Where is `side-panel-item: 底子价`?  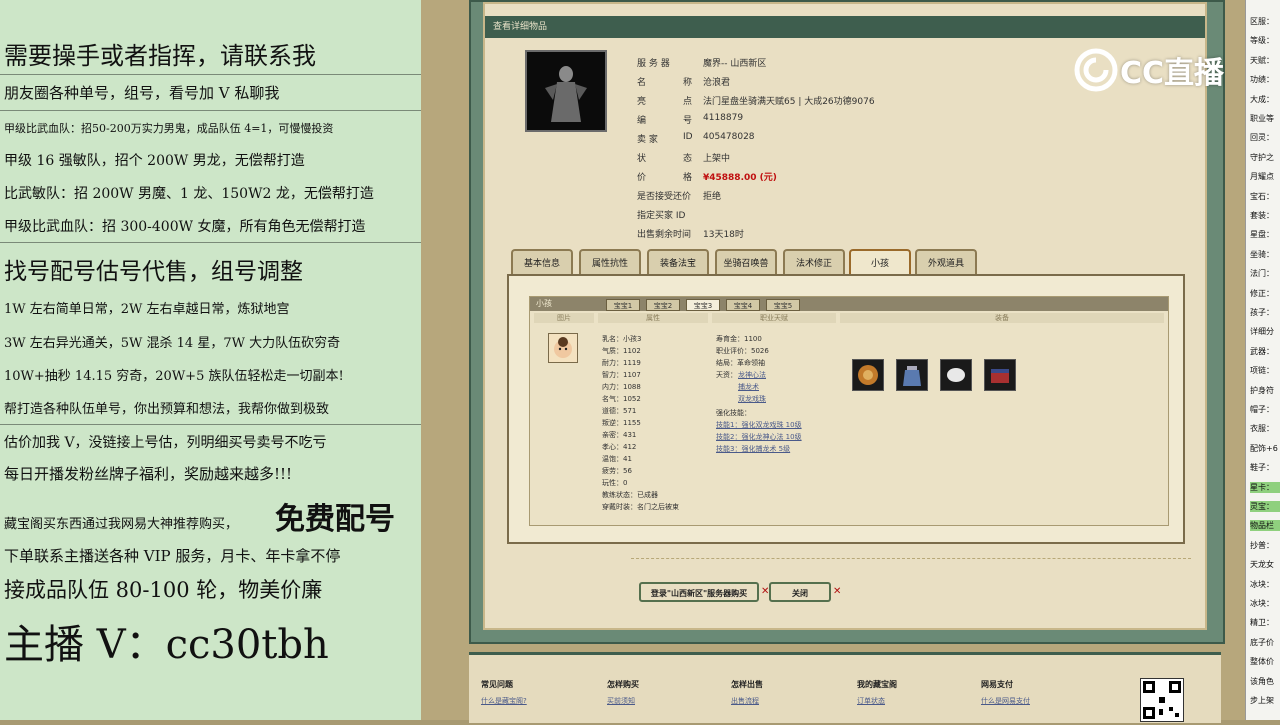
side-panel-item: 底子价 is located at coordinates (1262, 642).